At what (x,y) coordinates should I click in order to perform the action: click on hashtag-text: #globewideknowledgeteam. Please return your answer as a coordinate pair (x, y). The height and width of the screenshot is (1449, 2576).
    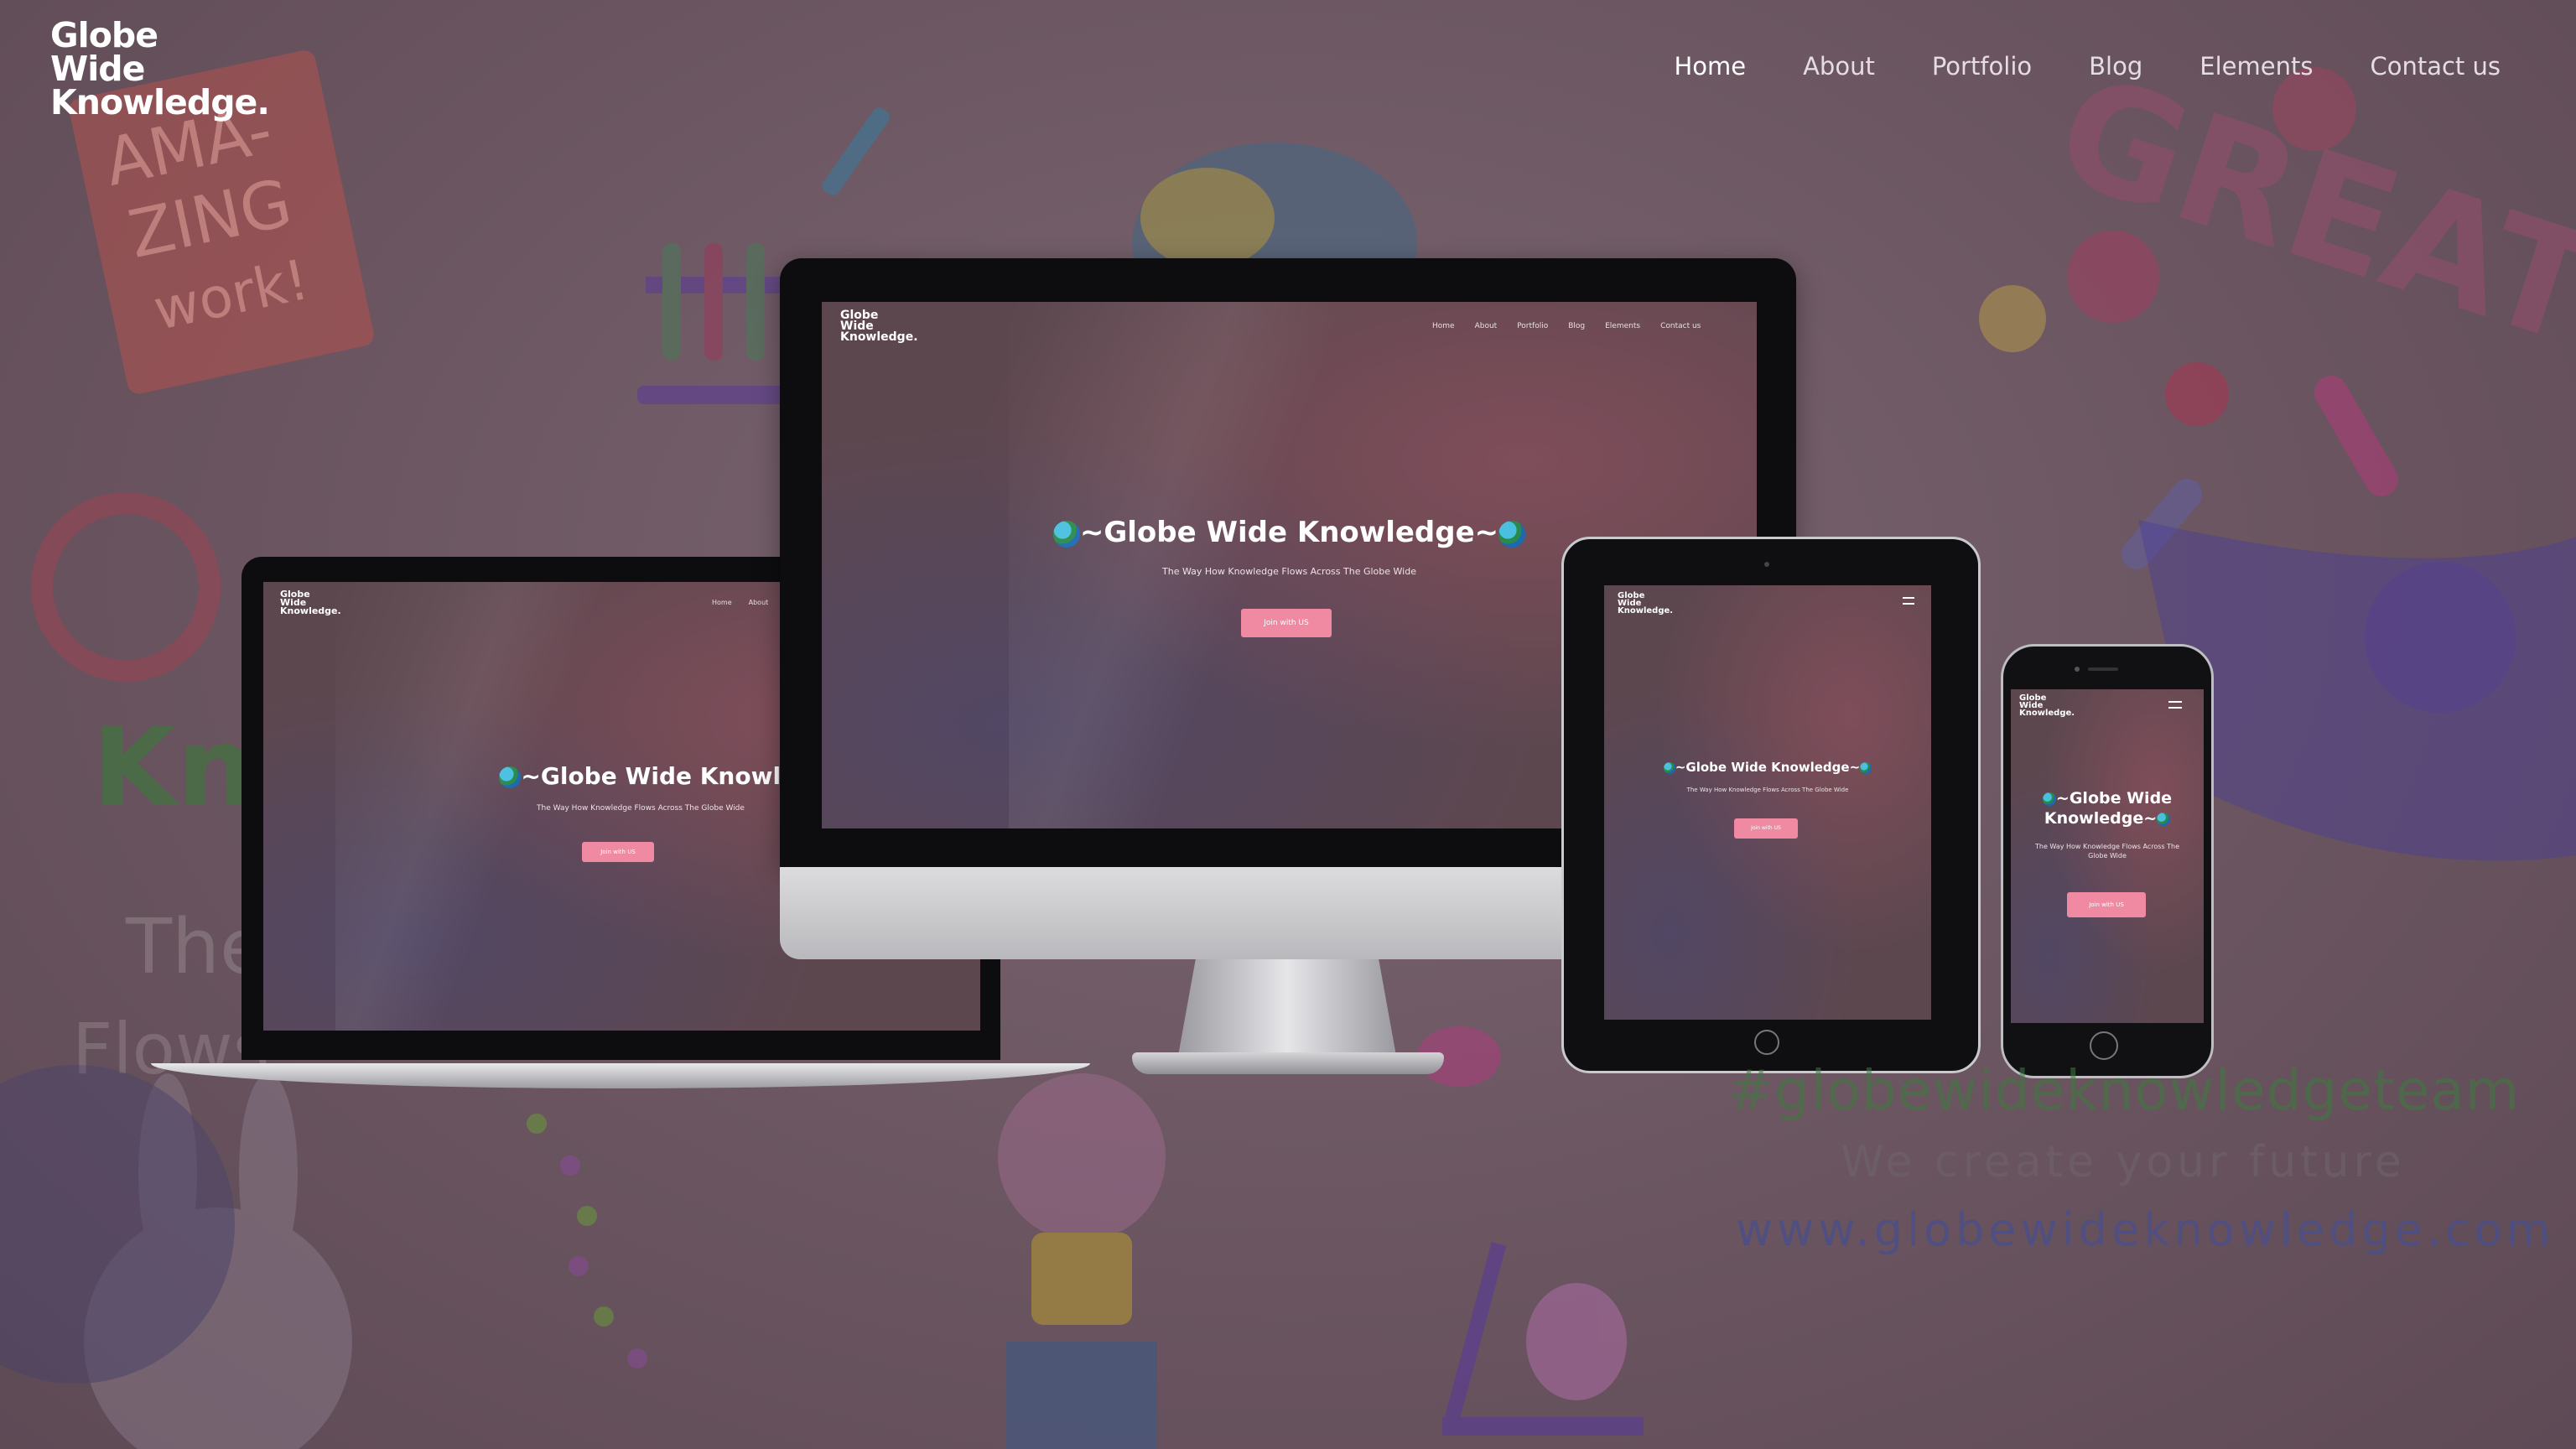
    Looking at the image, I should click on (2124, 1090).